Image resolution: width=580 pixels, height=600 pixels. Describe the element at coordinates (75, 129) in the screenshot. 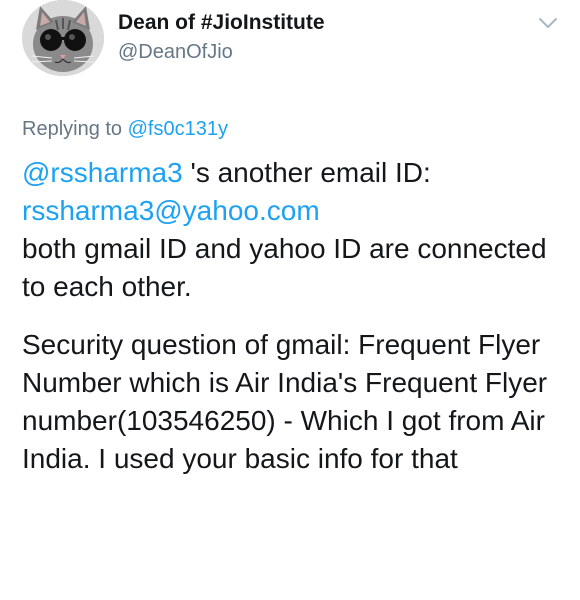

I see `replying-to-label: Replying to` at that location.